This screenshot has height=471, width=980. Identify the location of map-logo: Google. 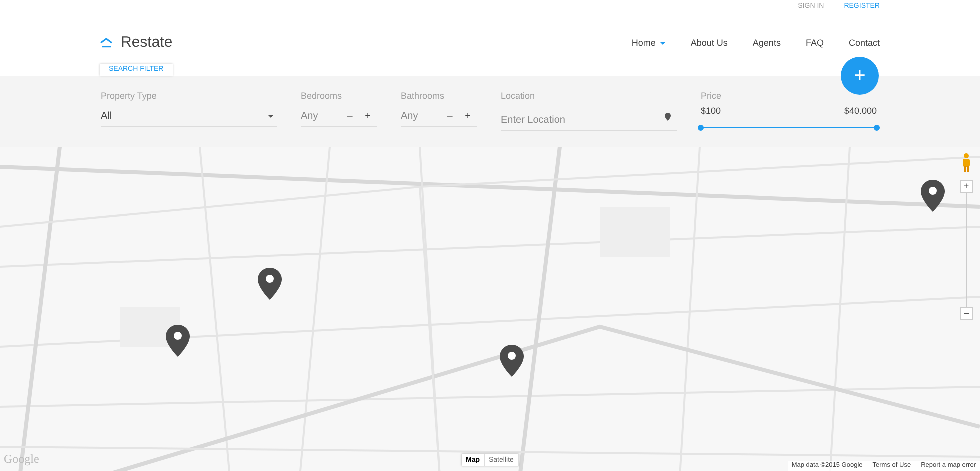
(22, 459).